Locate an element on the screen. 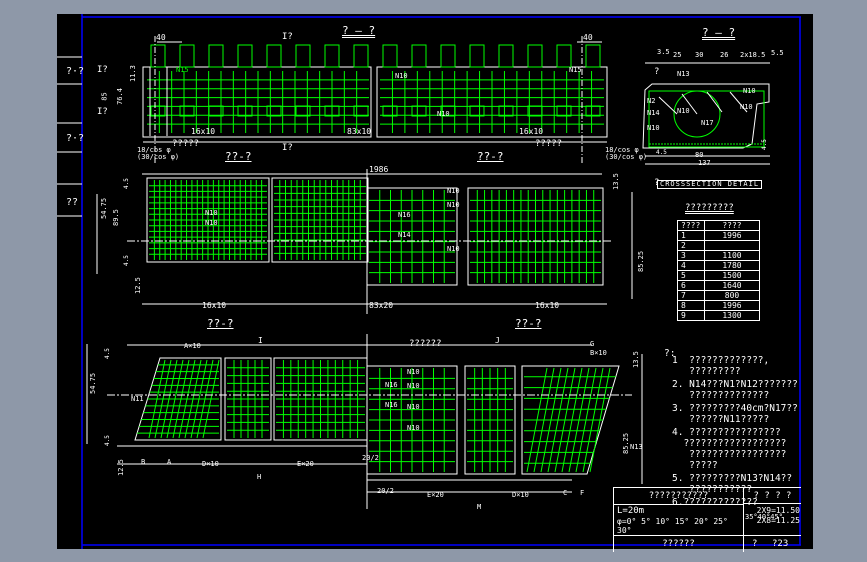 This screenshot has height=562, width=867. dim-label: 3.5 is located at coordinates (663, 52).